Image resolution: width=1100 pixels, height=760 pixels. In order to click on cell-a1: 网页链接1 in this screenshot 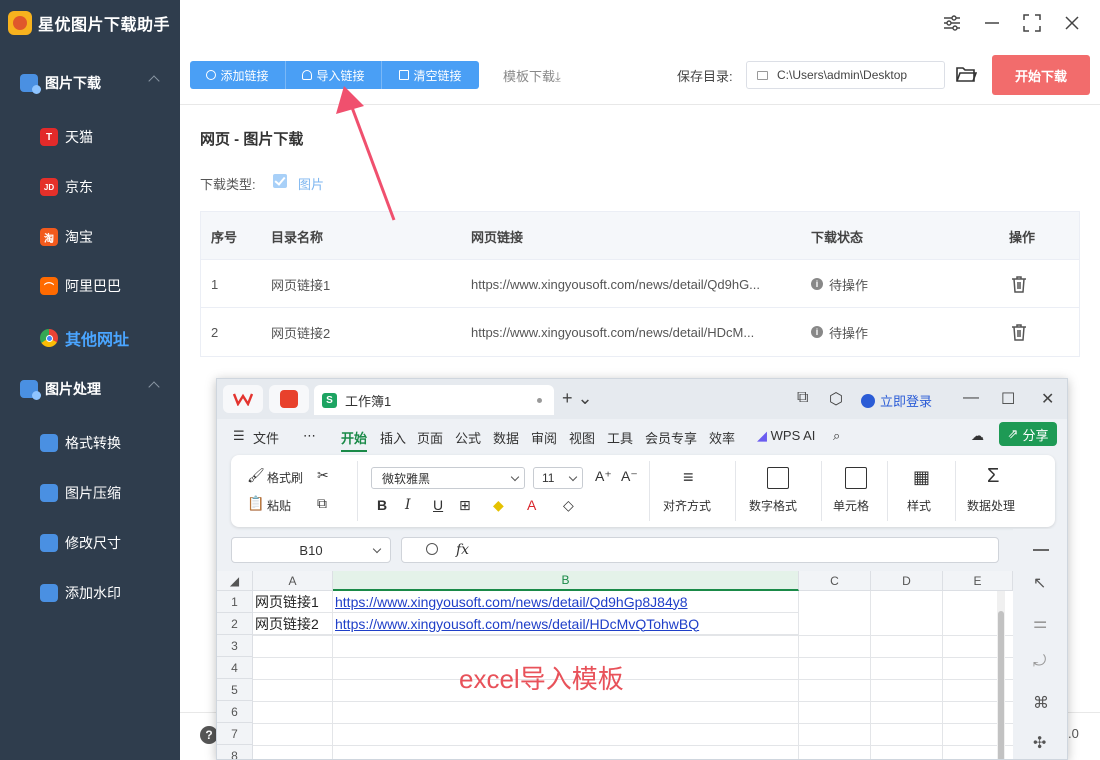, I will do `click(293, 602)`.